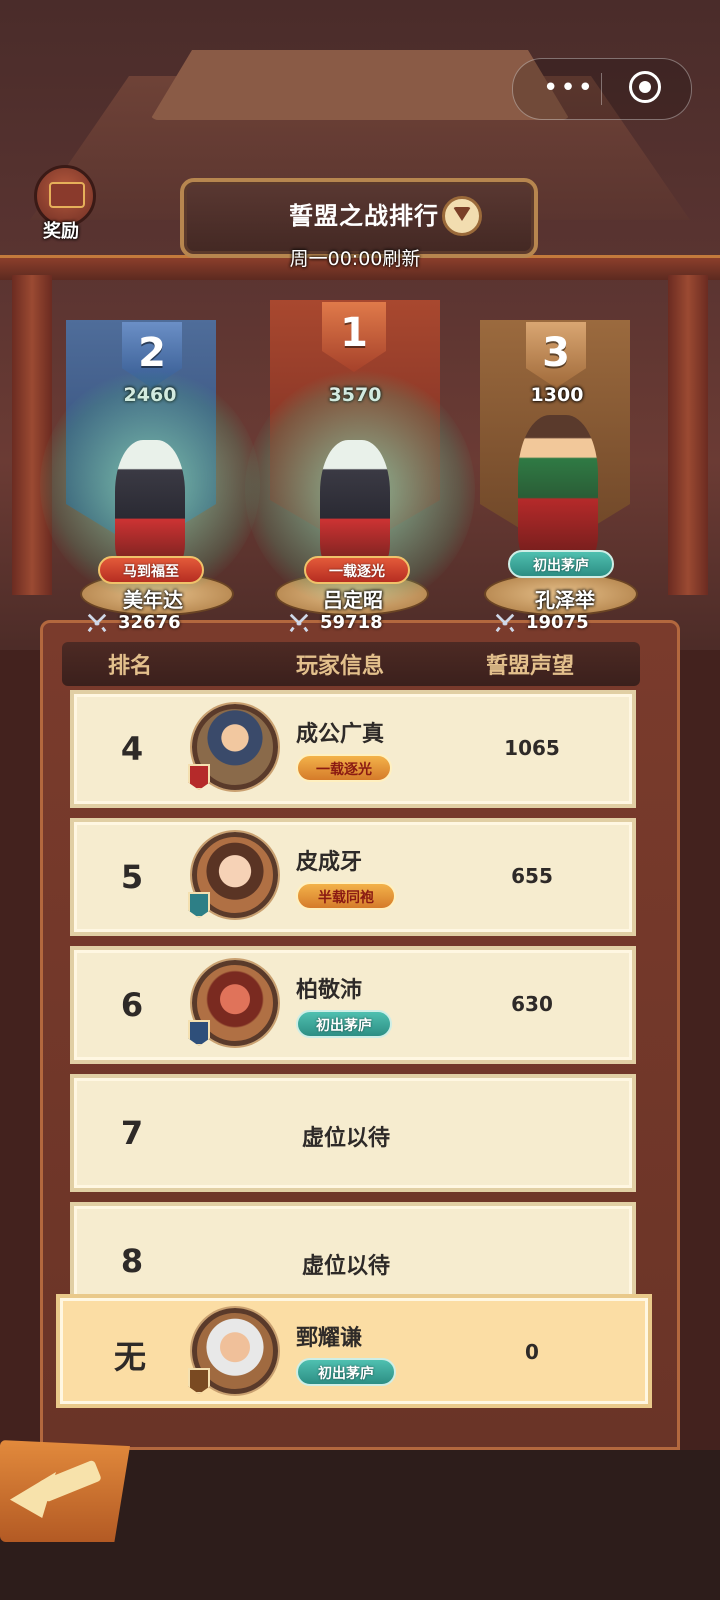 Image resolution: width=720 pixels, height=1600 pixels. What do you see at coordinates (329, 862) in the screenshot?
I see `player-name: 皮成牙` at bounding box center [329, 862].